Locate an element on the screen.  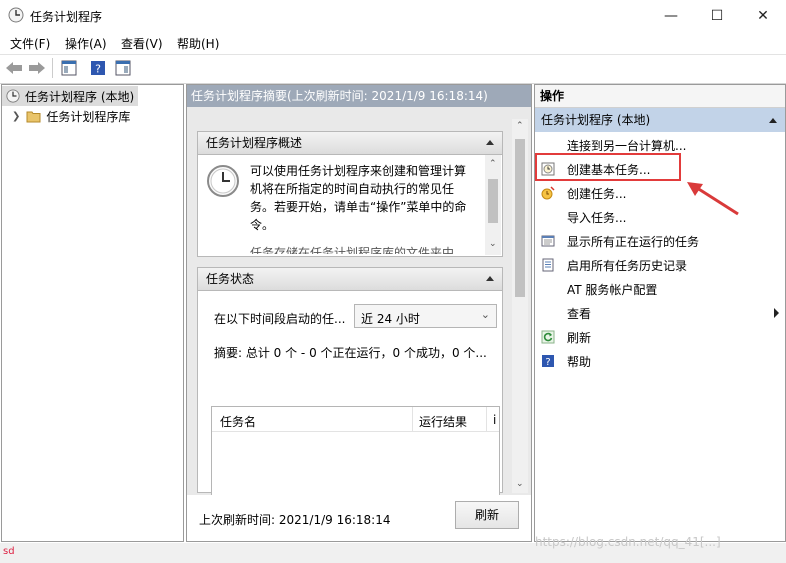
overview-title-bar: 任务计划程序概述 is located at coordinates (350, 143).